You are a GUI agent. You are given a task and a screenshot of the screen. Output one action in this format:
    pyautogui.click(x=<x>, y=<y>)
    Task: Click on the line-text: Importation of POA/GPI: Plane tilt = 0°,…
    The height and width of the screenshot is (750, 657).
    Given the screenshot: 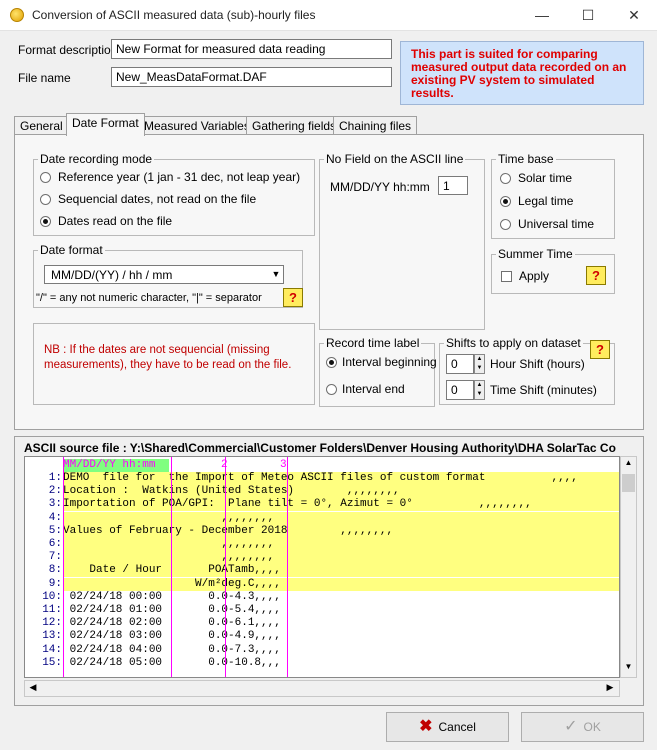 What is the action you would take?
    pyautogui.click(x=297, y=504)
    